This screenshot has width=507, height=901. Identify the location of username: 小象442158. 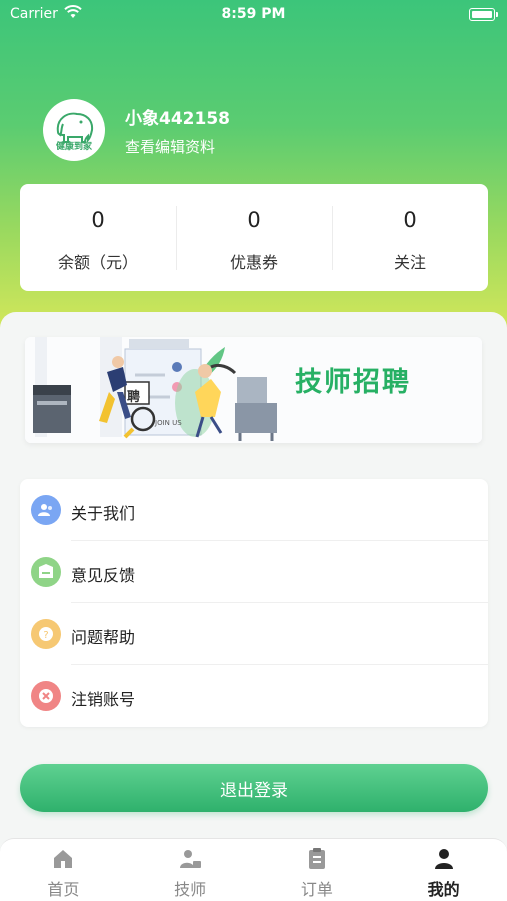
(177, 119).